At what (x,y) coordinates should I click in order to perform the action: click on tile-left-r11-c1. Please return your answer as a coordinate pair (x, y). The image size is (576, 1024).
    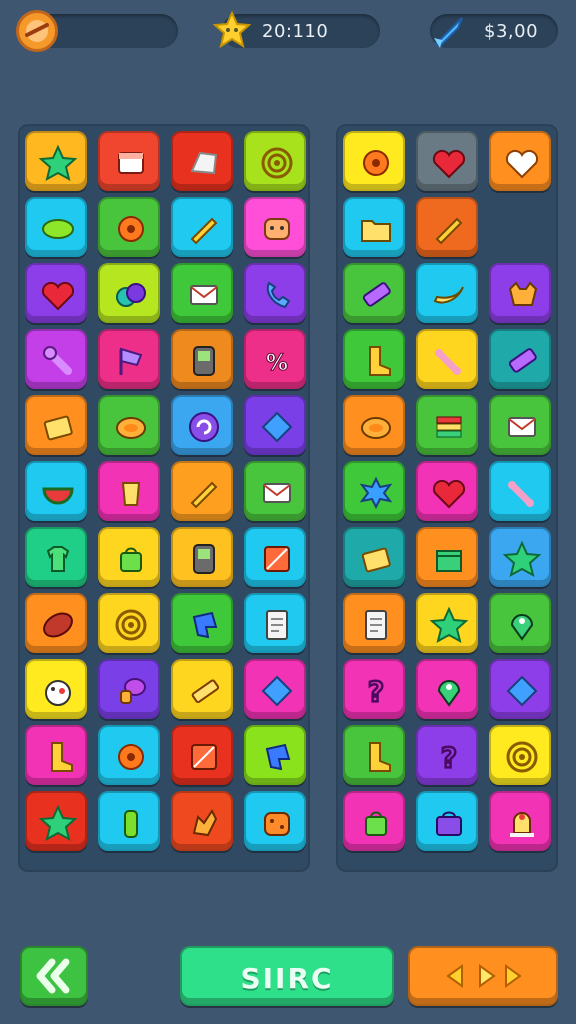
    Looking at the image, I should click on (56, 821).